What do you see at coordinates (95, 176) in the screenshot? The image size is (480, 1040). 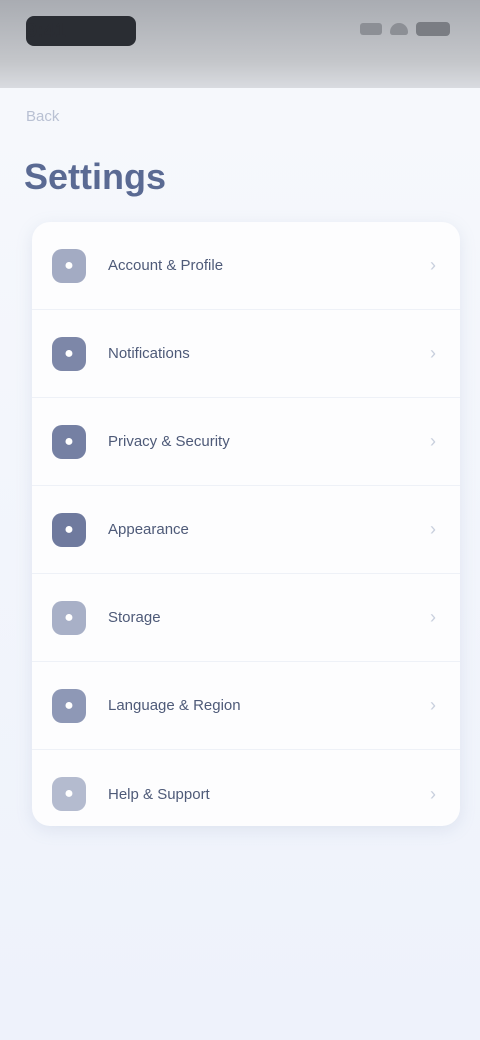 I see `page-title: Settings` at bounding box center [95, 176].